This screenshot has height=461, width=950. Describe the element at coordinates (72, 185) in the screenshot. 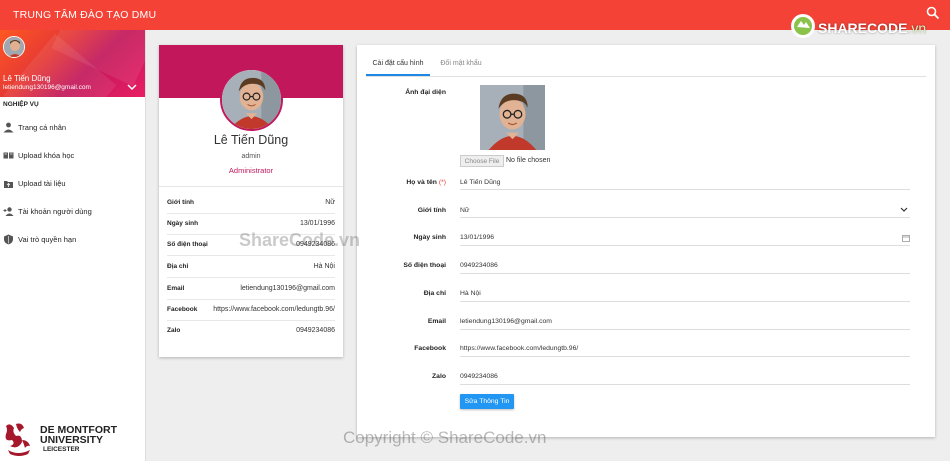

I see `sidebar-item-upload-document: Upload tài liệu` at that location.